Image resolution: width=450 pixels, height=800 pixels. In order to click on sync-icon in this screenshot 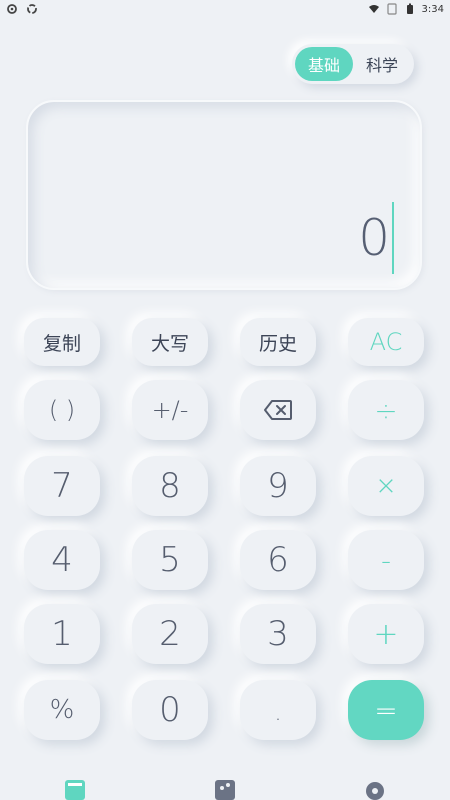, I will do `click(32, 9)`.